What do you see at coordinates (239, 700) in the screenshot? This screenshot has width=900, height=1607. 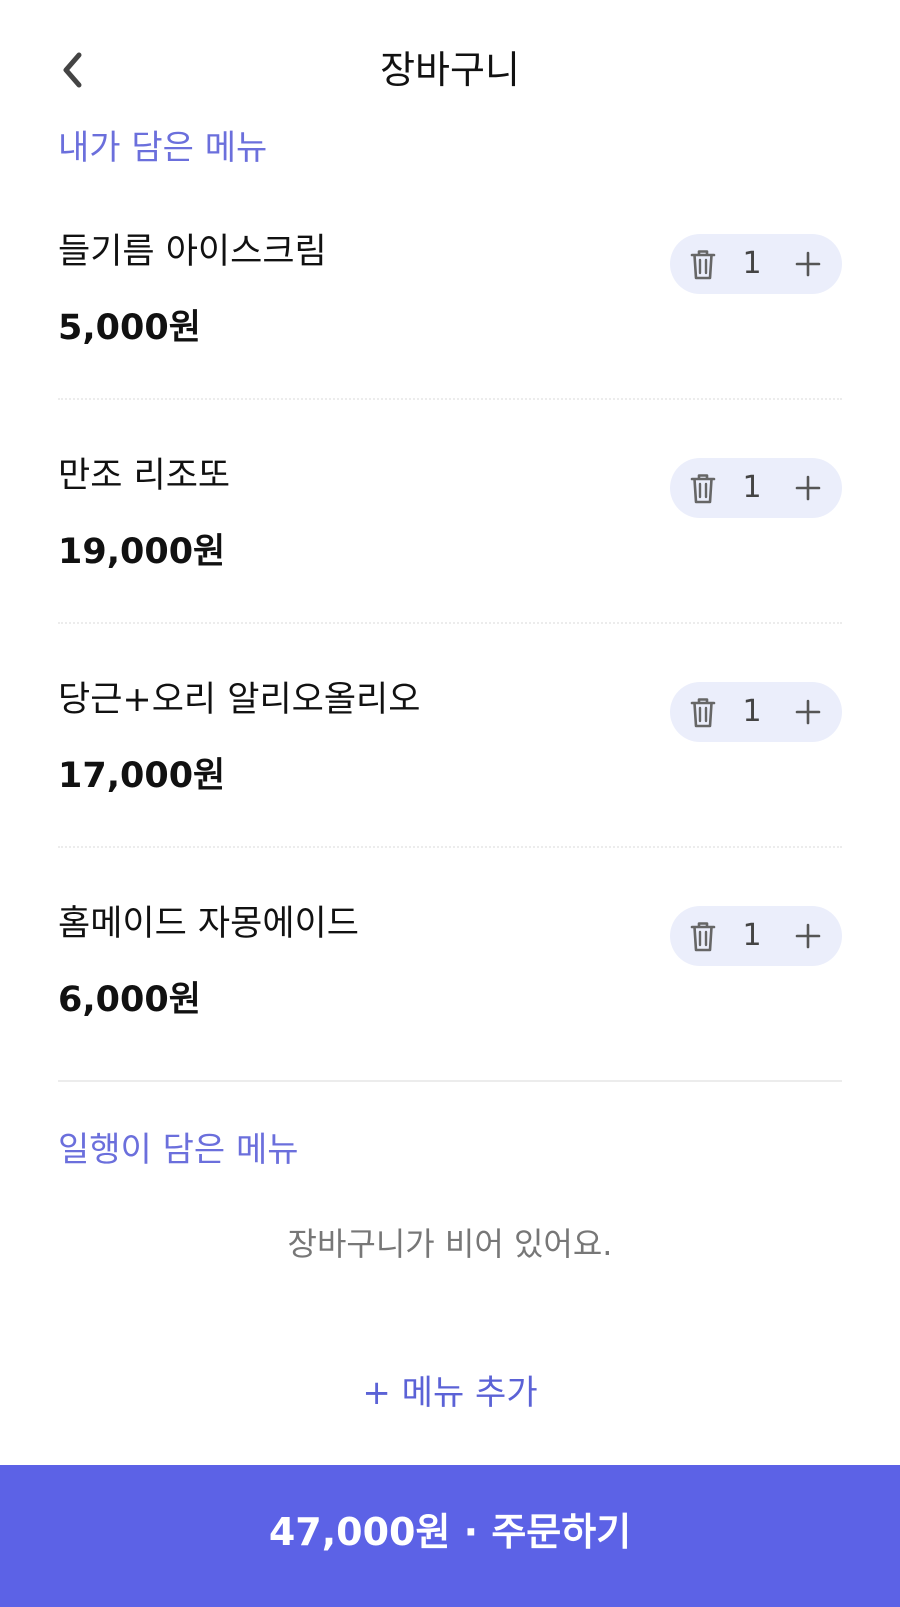 I see `item-name: 당근+오리 알리오올리오` at bounding box center [239, 700].